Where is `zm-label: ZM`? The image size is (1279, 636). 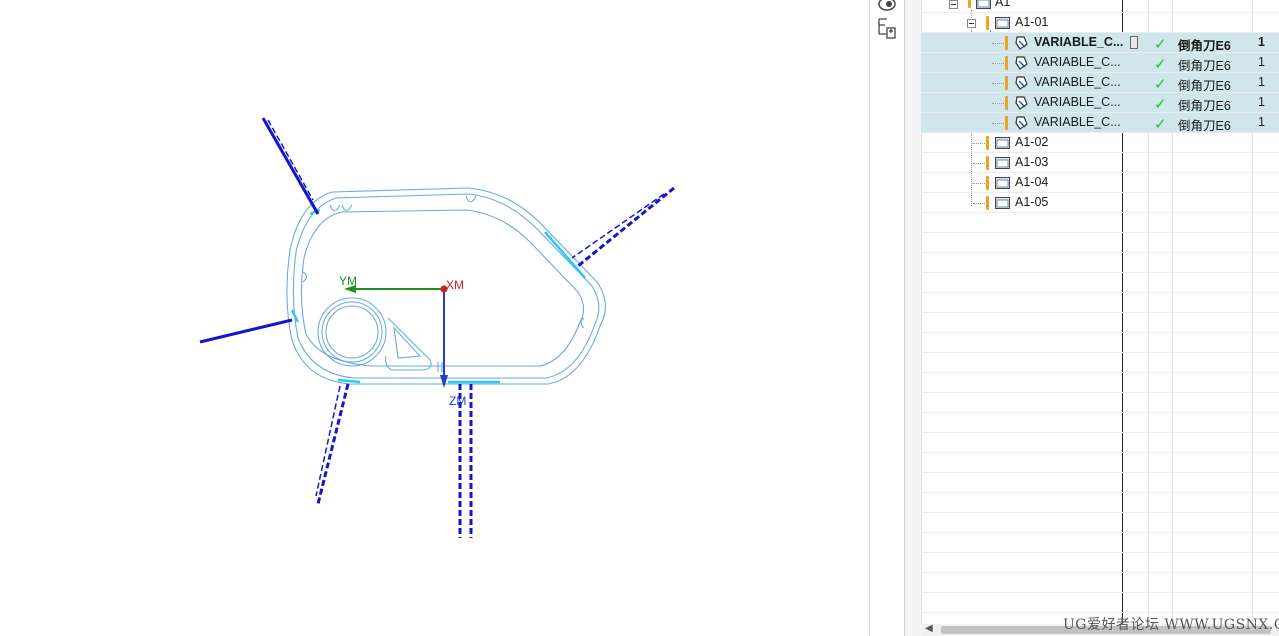
zm-label: ZM is located at coordinates (457, 401).